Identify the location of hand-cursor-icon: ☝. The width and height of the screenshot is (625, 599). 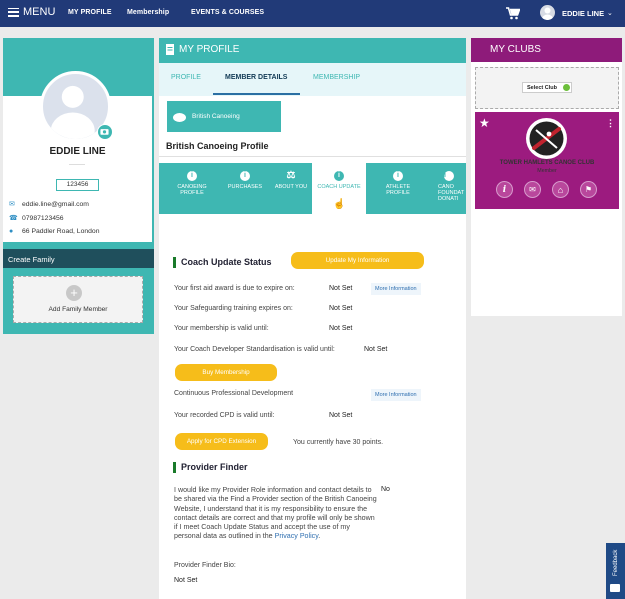
(339, 204).